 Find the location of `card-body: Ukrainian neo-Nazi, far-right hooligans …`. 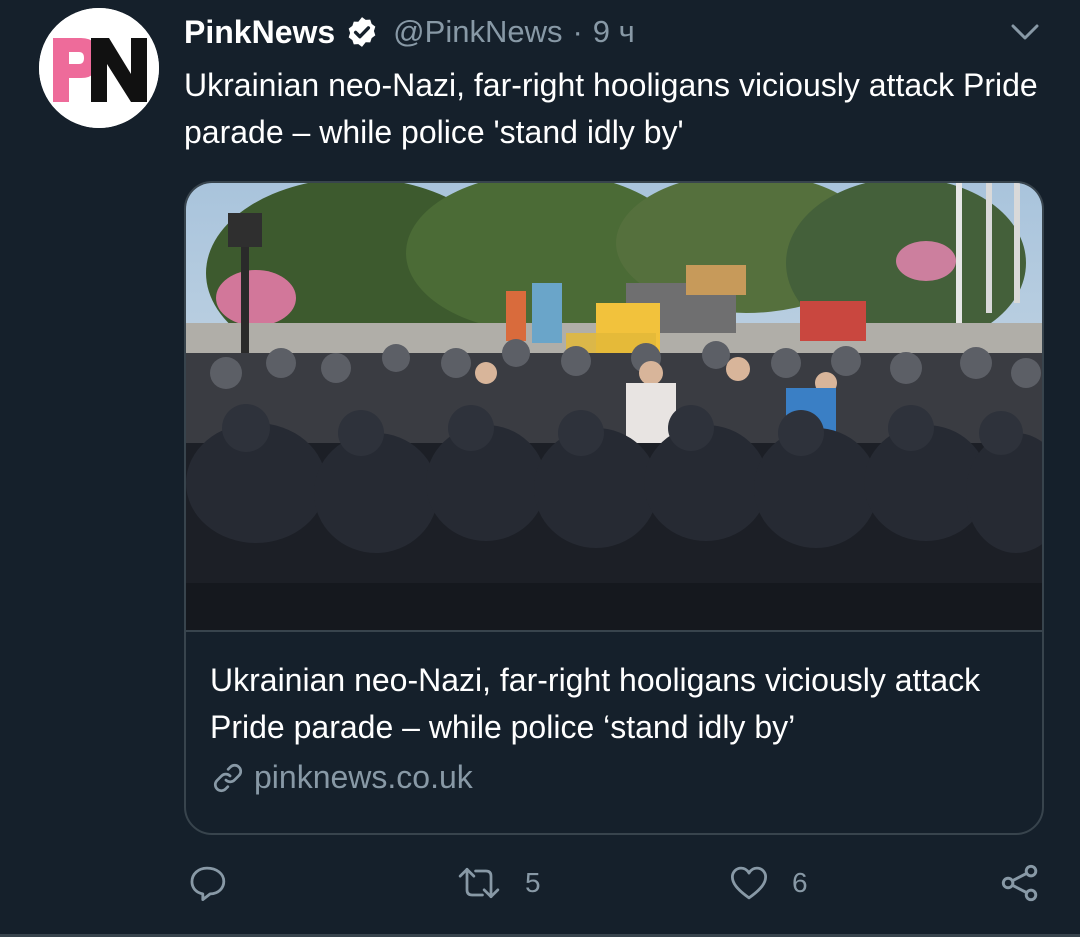

card-body: Ukrainian neo-Nazi, far-right hooligans … is located at coordinates (615, 726).